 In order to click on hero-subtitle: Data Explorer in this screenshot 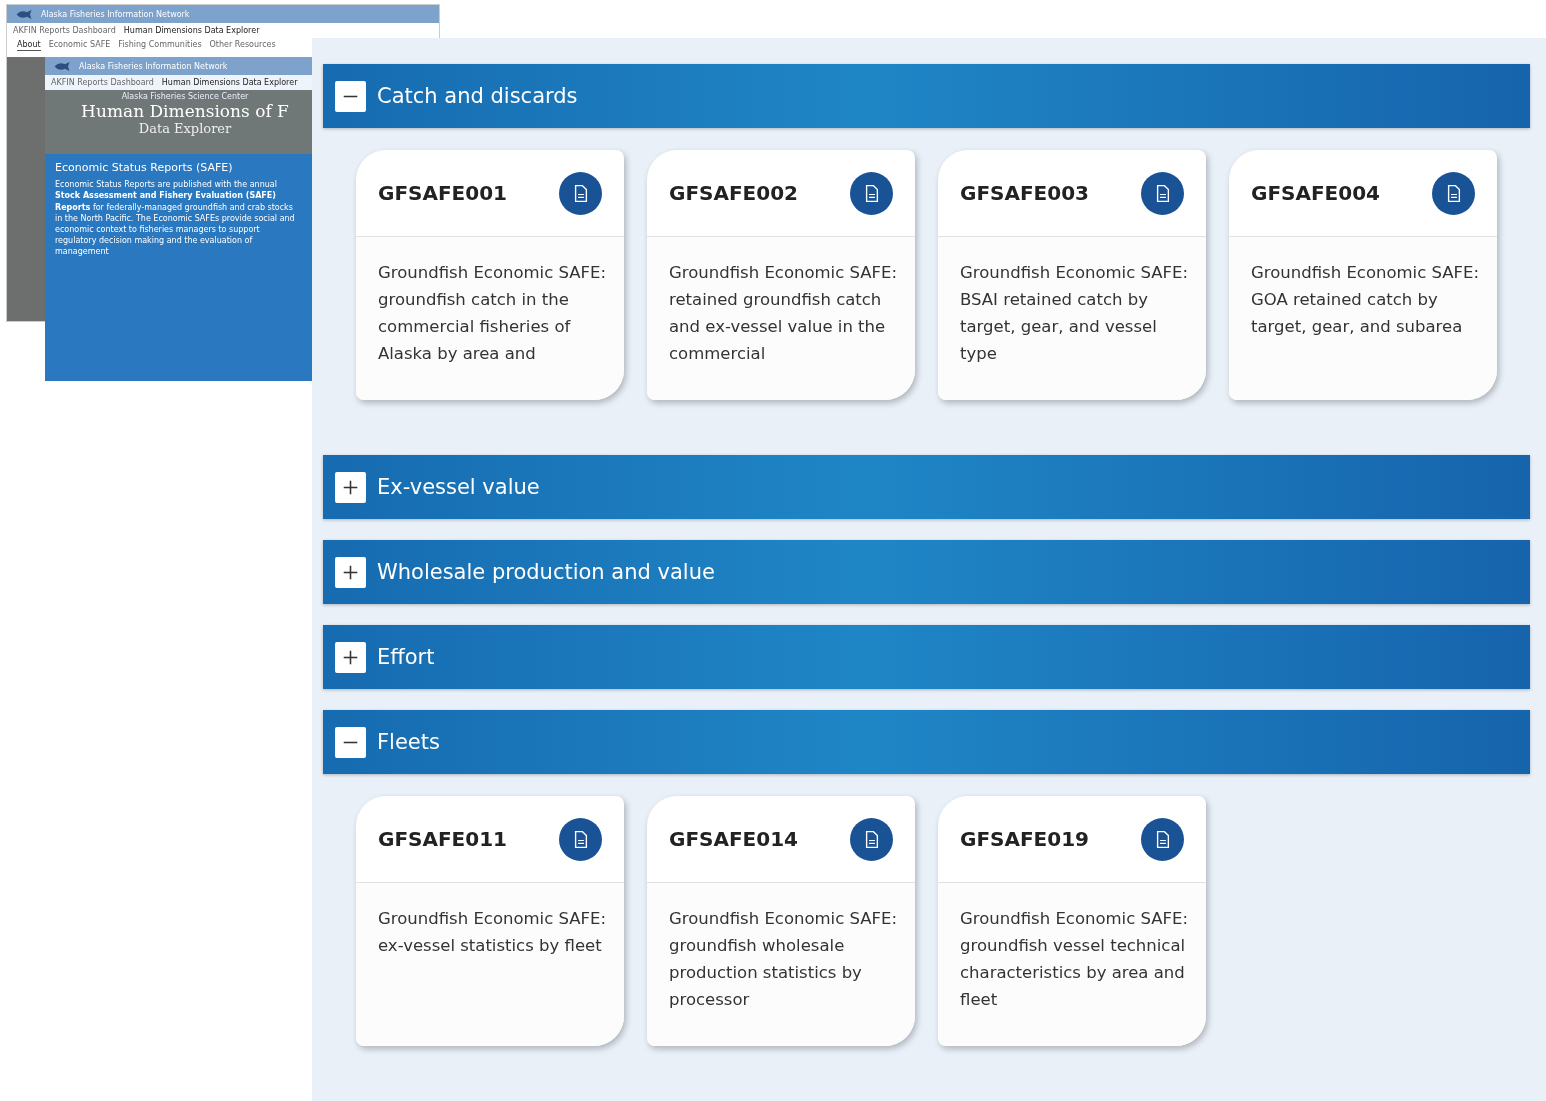, I will do `click(185, 128)`.